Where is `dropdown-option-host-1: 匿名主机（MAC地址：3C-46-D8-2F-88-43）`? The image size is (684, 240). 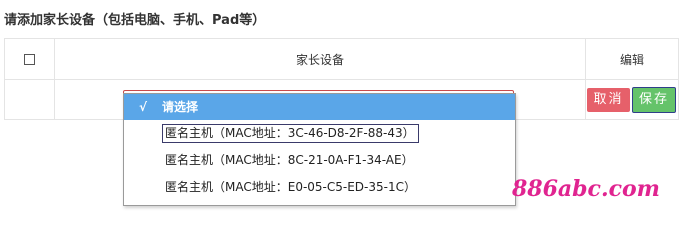 dropdown-option-host-1: 匿名主机（MAC地址：3C-46-D8-2F-88-43） is located at coordinates (319, 133).